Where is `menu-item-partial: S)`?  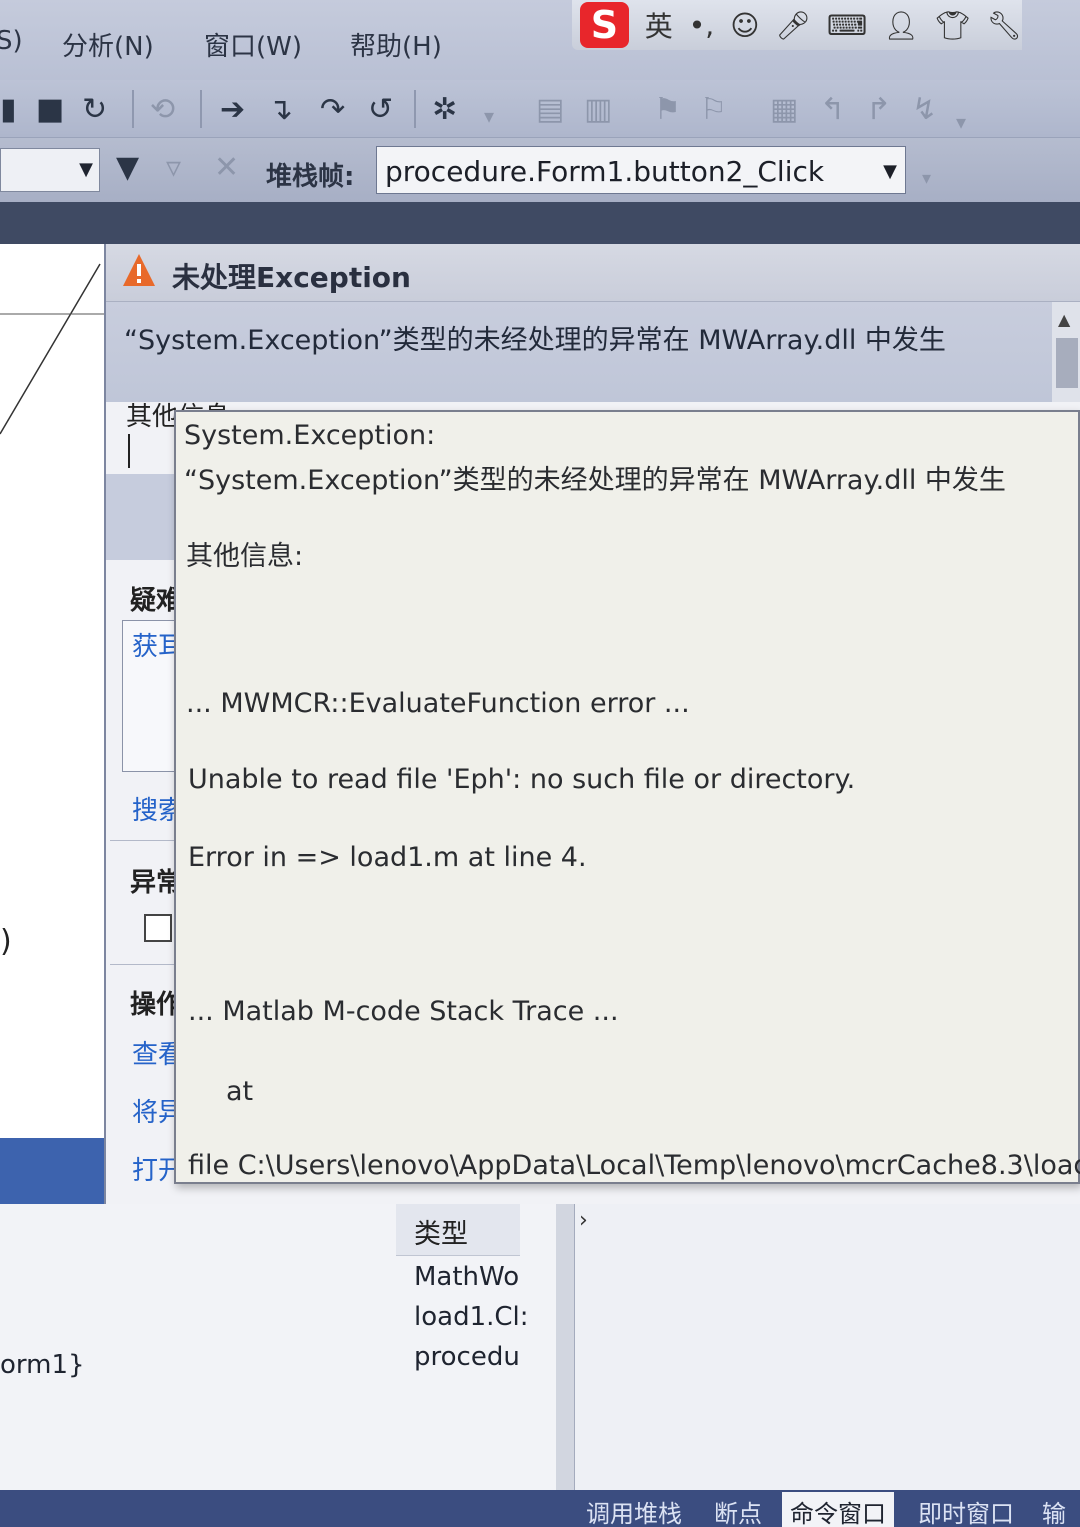 menu-item-partial: S) is located at coordinates (11, 41).